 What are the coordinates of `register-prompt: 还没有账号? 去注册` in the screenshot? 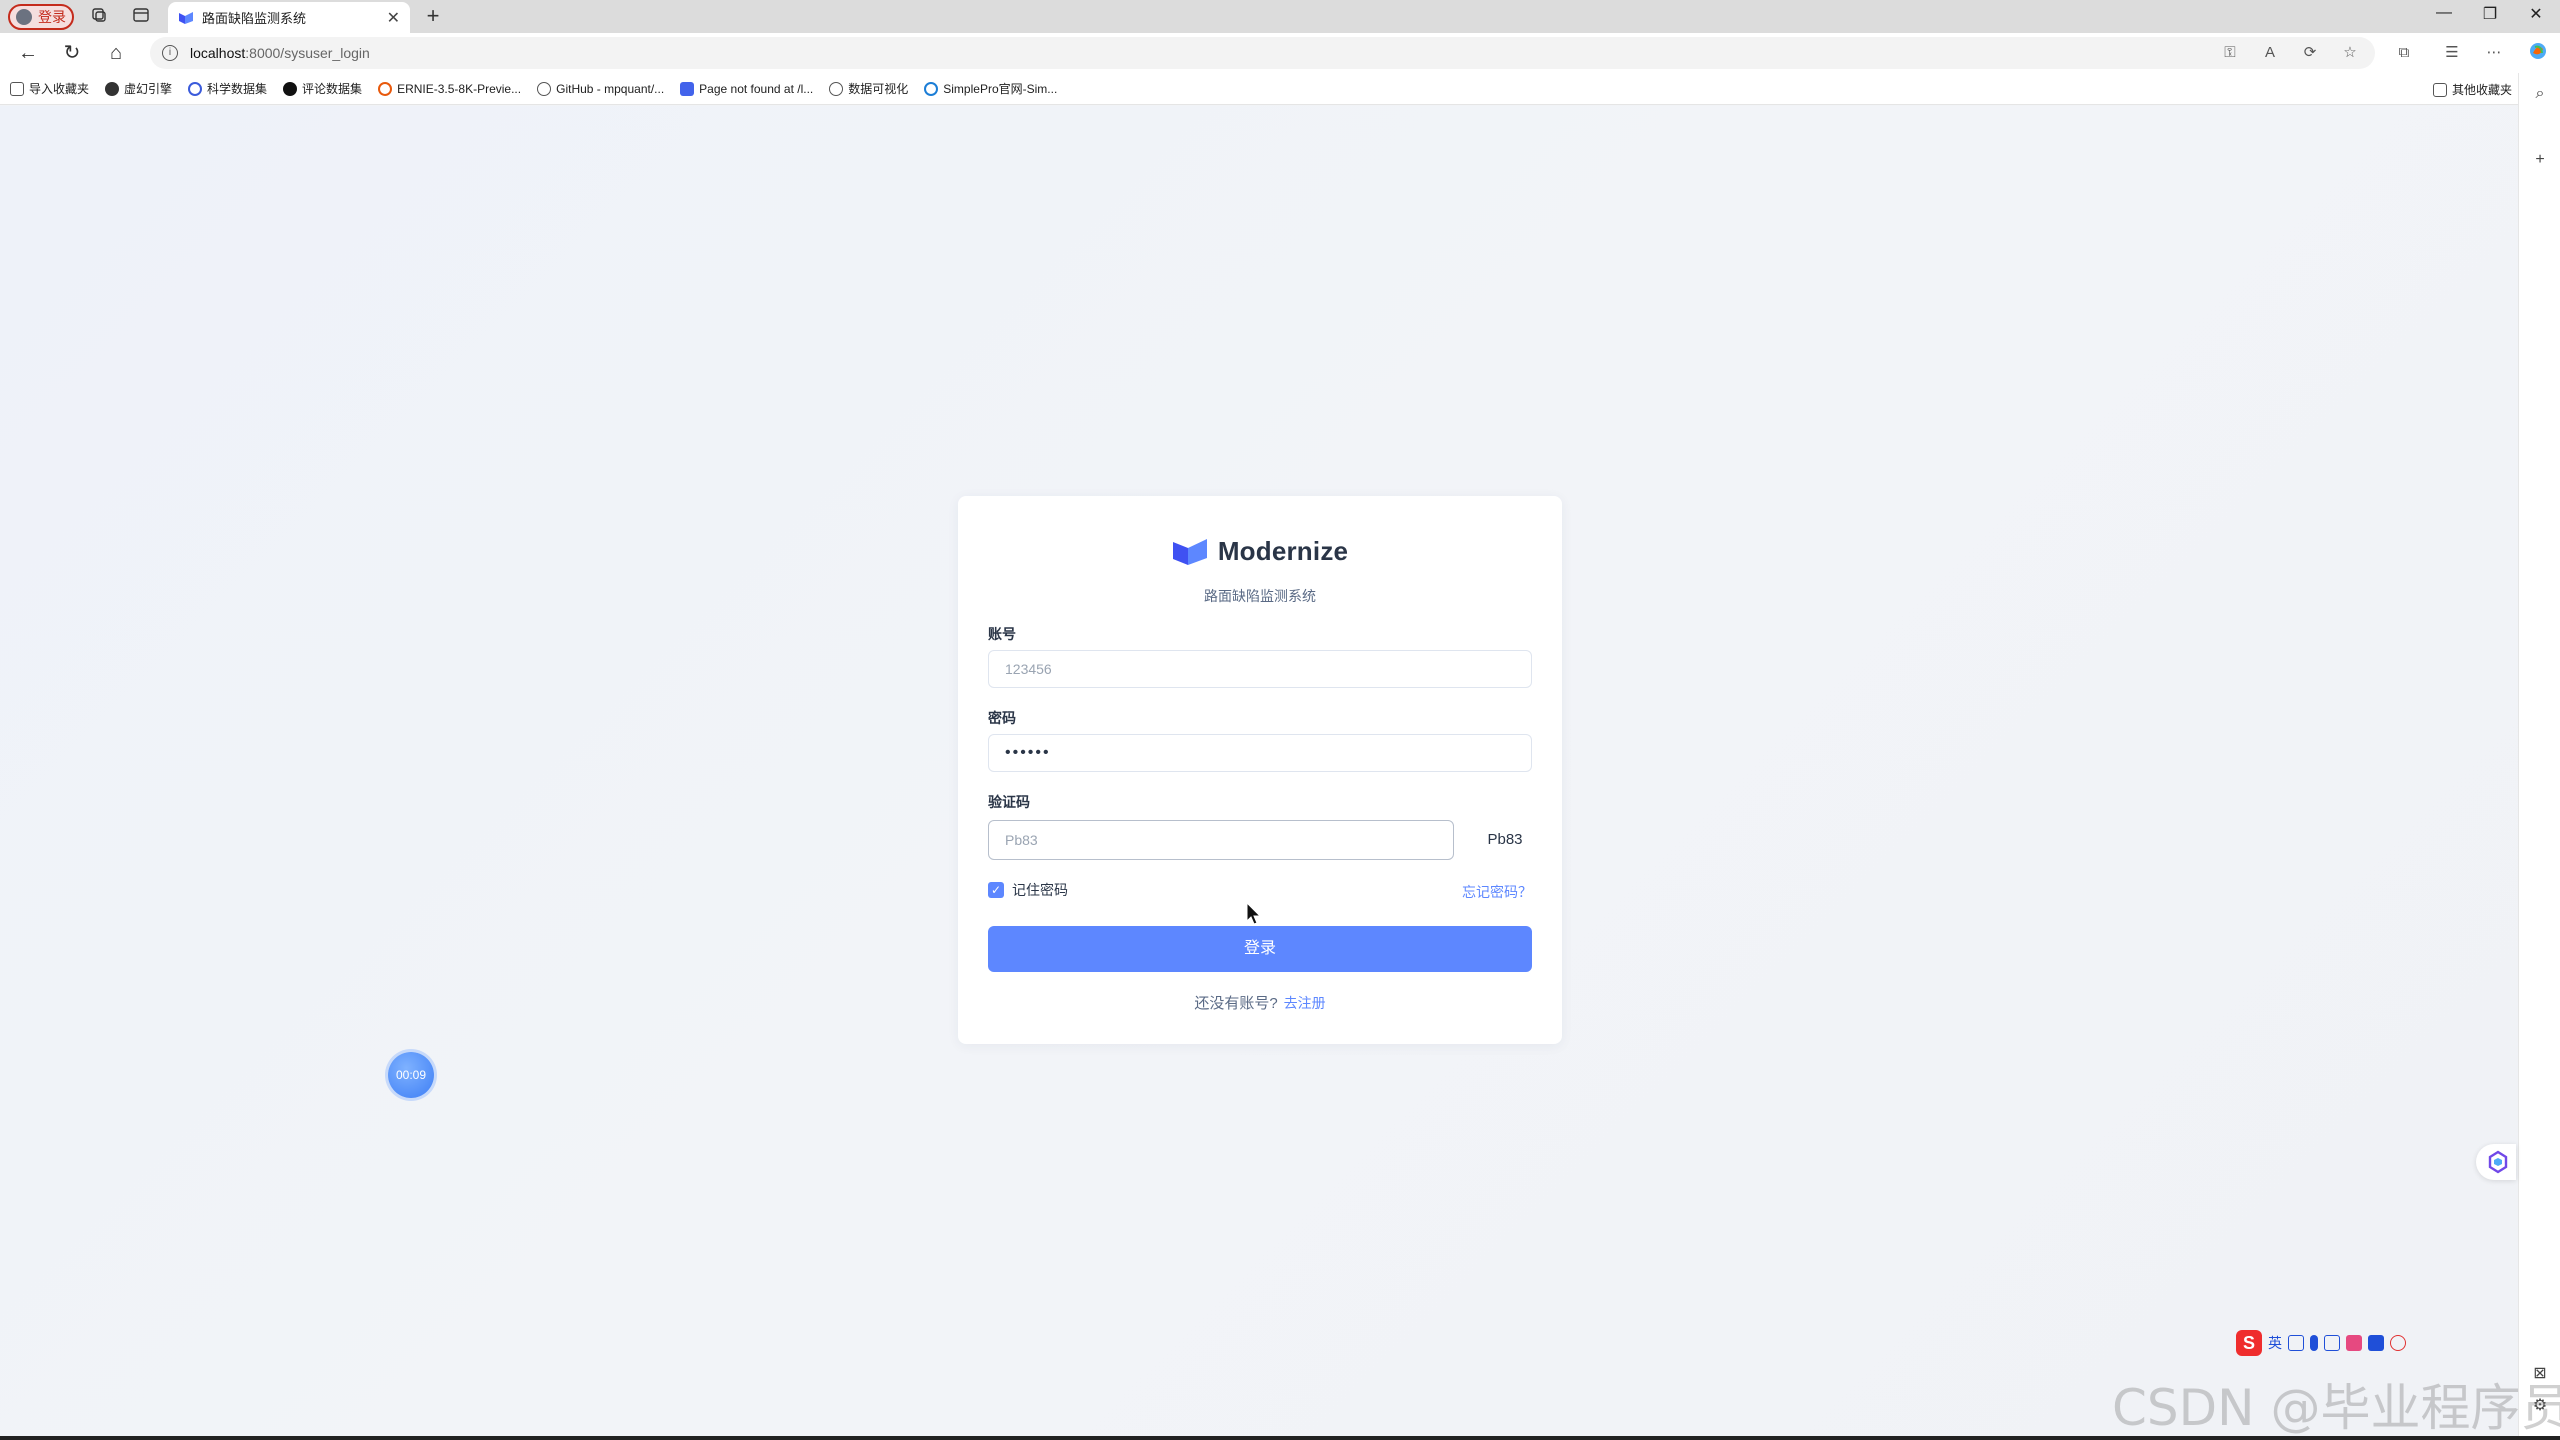 It's located at (1260, 1002).